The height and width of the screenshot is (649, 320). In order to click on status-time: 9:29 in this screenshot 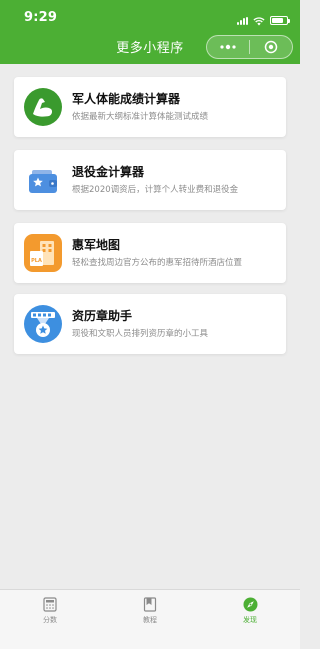, I will do `click(41, 17)`.